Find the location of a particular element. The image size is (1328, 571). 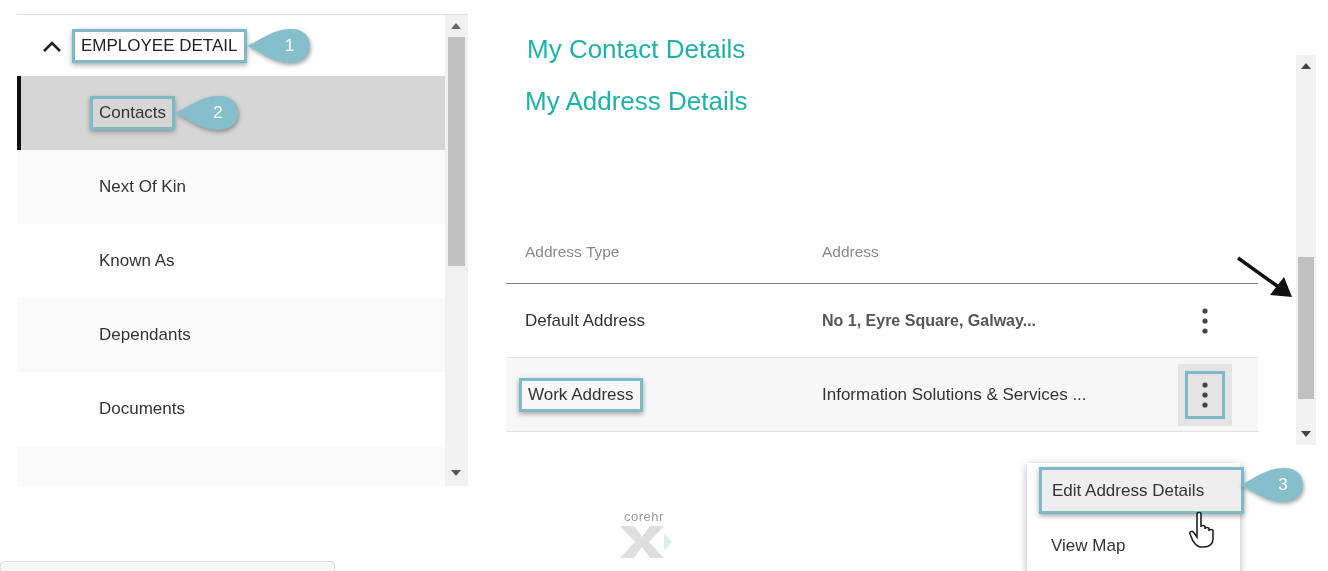

sidebar-item: Contacts 2 is located at coordinates (231, 113).